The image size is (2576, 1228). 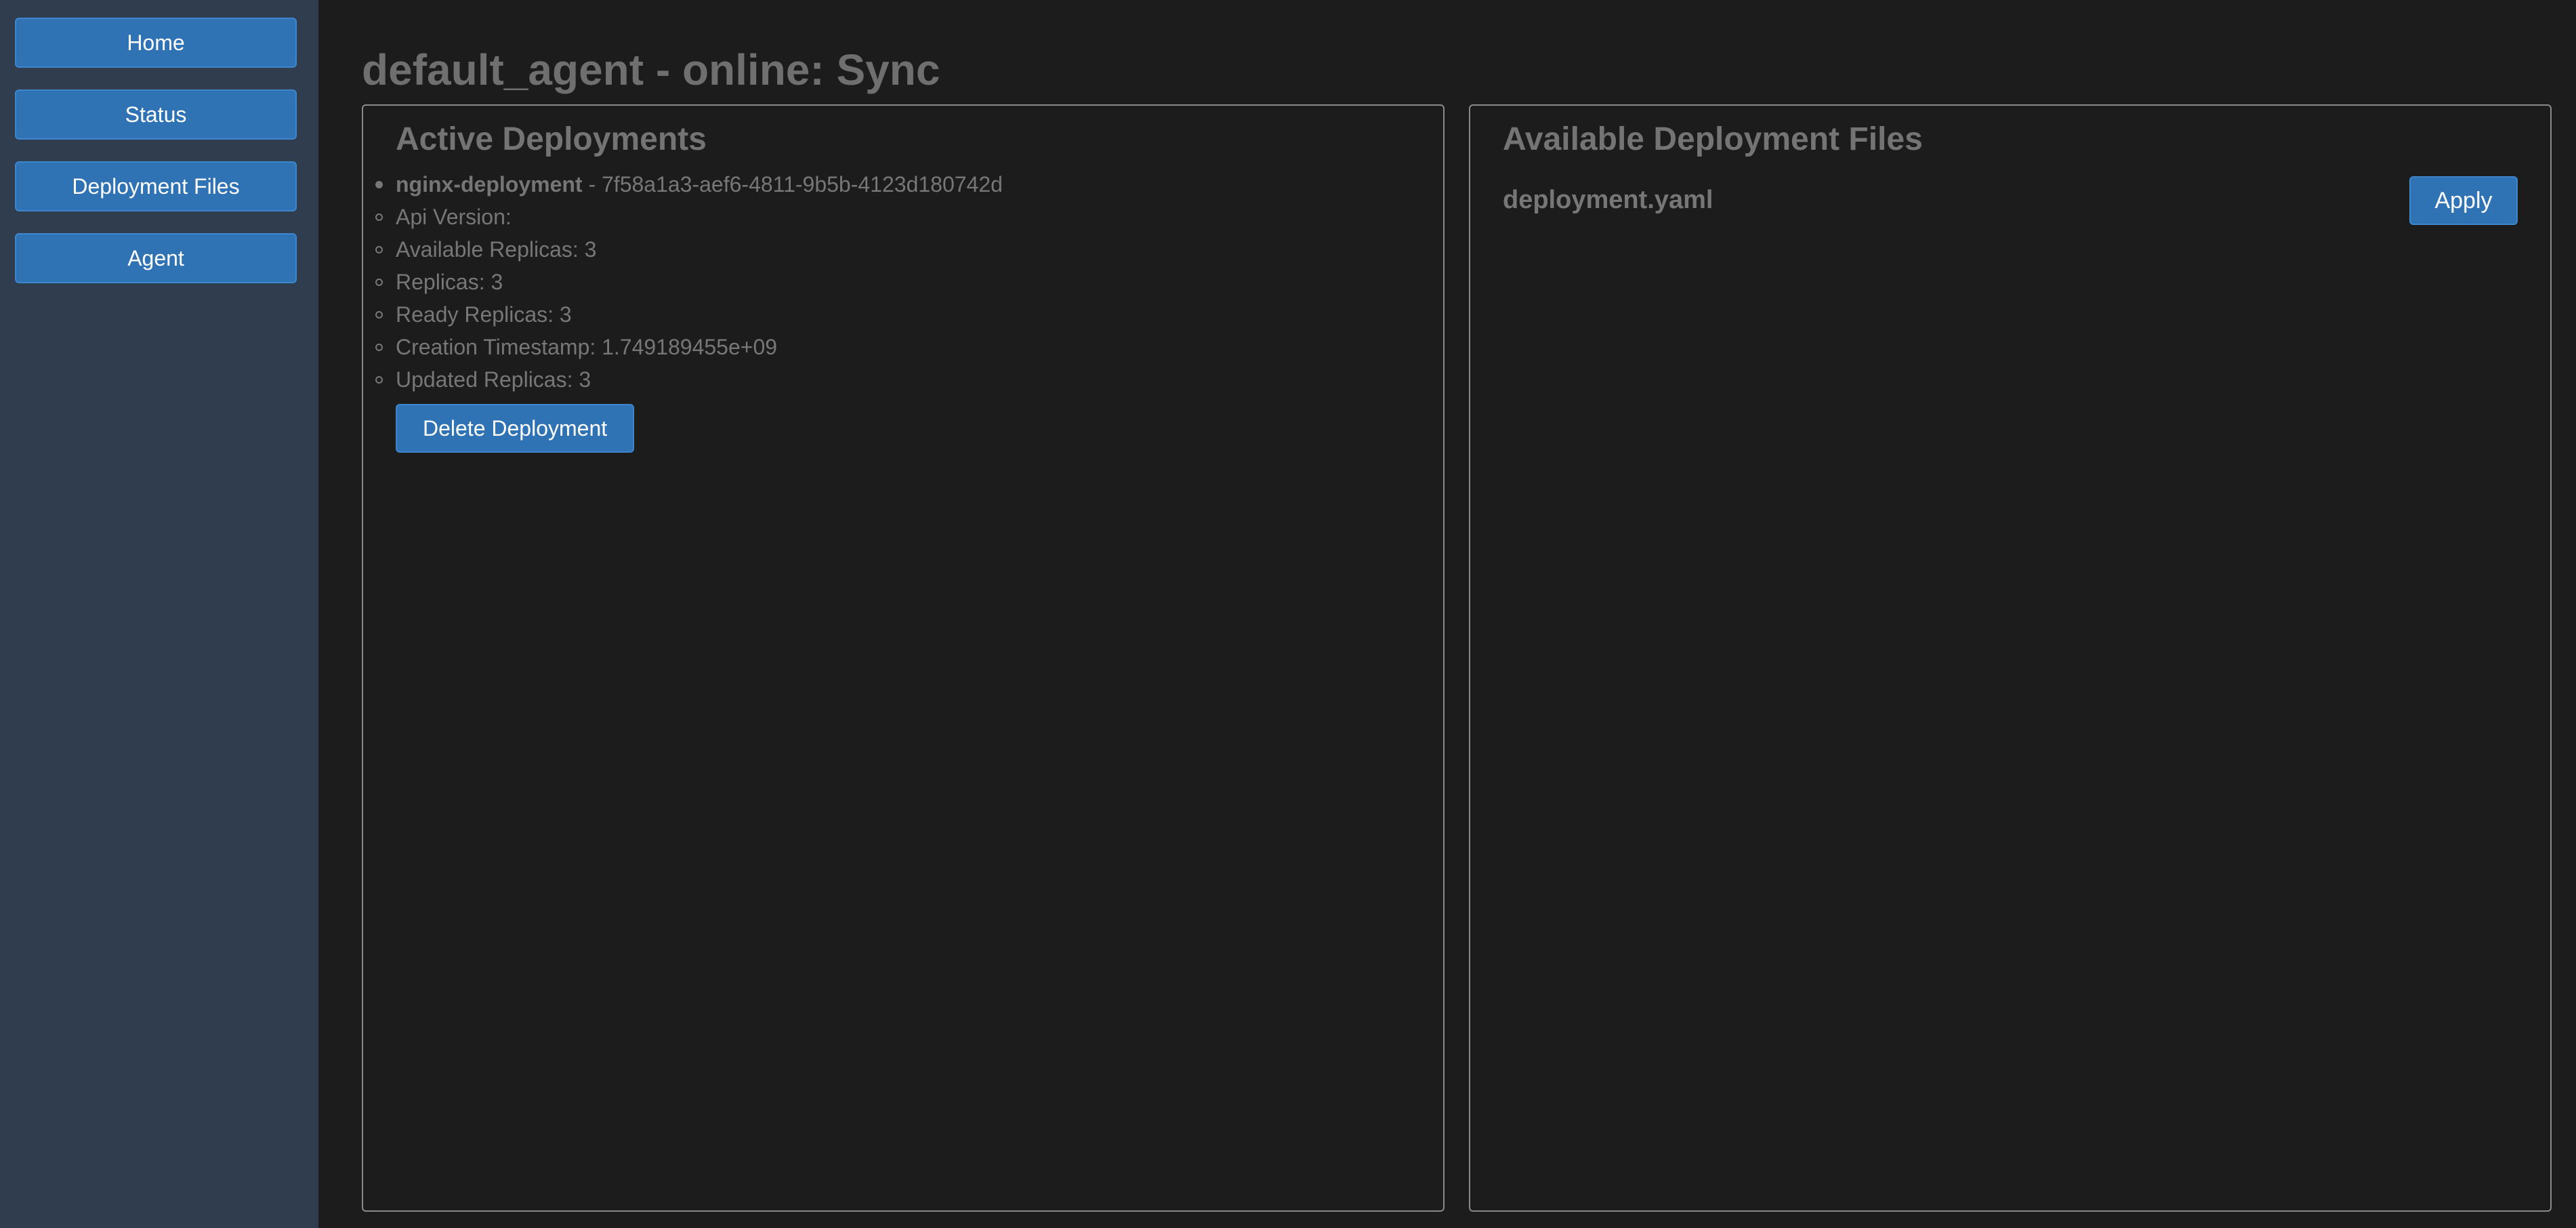 What do you see at coordinates (551, 139) in the screenshot?
I see `active-deployments-title: Active Deployments` at bounding box center [551, 139].